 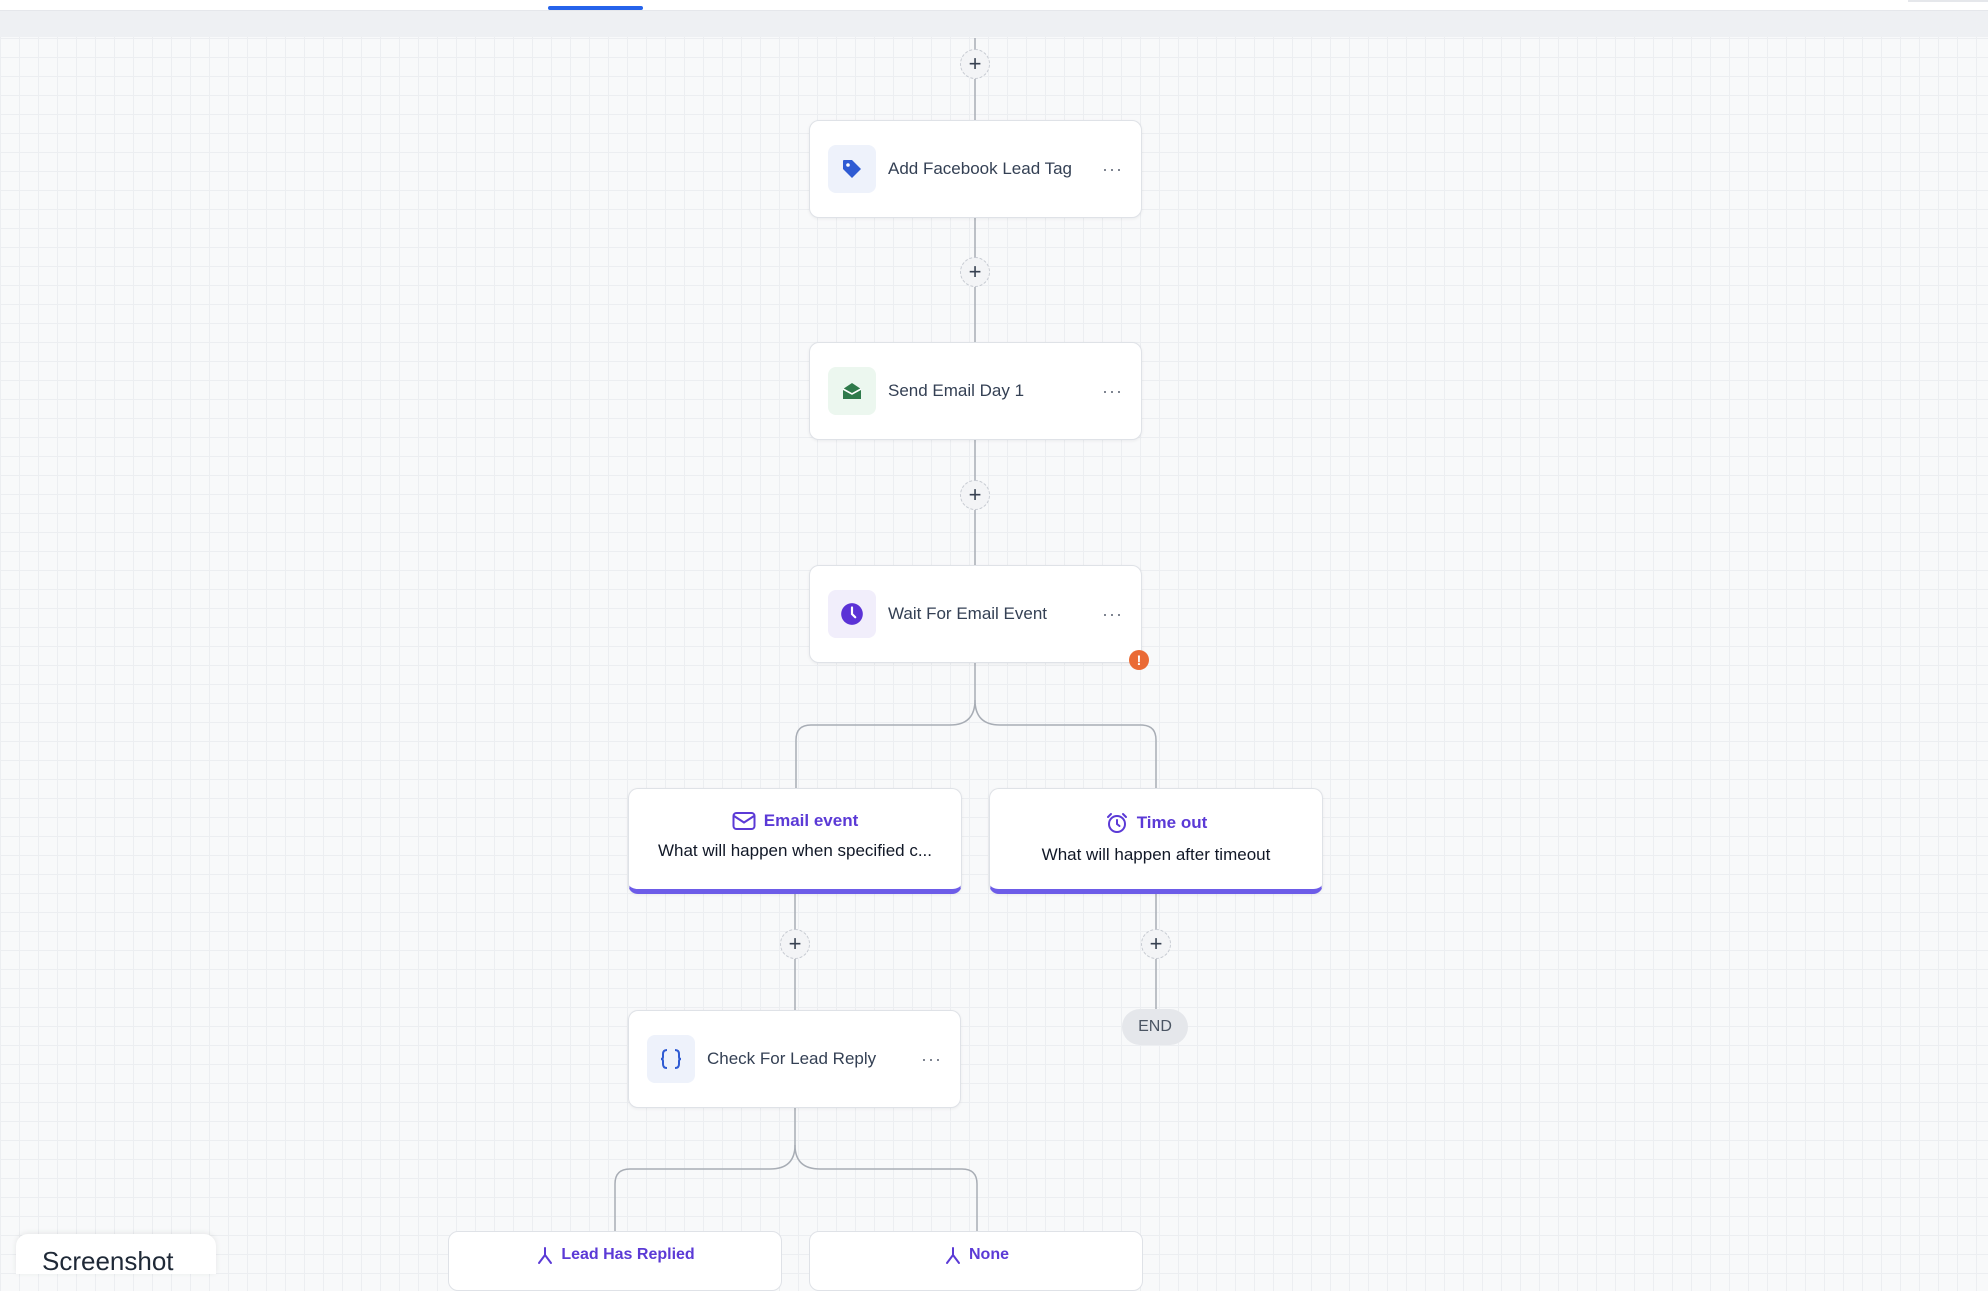 What do you see at coordinates (116, 1255) in the screenshot?
I see `screenshot-overlay-label: Screenshot` at bounding box center [116, 1255].